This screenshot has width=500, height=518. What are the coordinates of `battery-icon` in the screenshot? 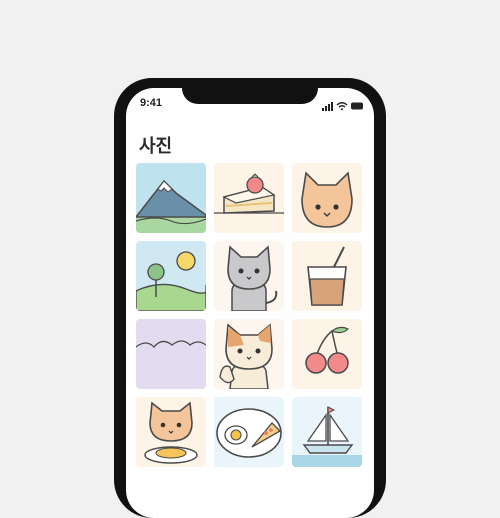 It's located at (357, 106).